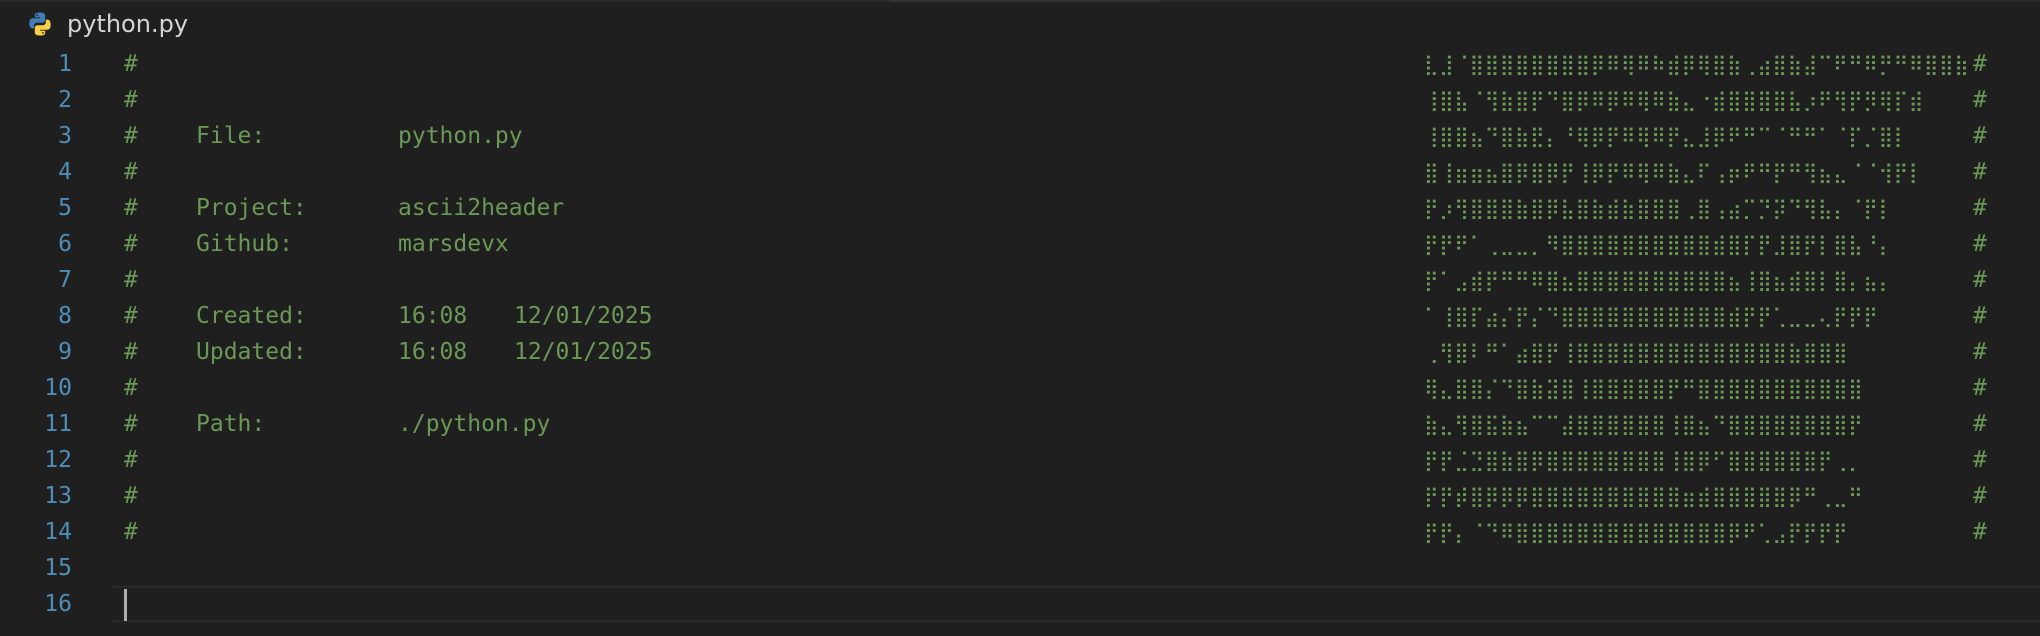  Describe the element at coordinates (65, 208) in the screenshot. I see `line-number: 5` at that location.